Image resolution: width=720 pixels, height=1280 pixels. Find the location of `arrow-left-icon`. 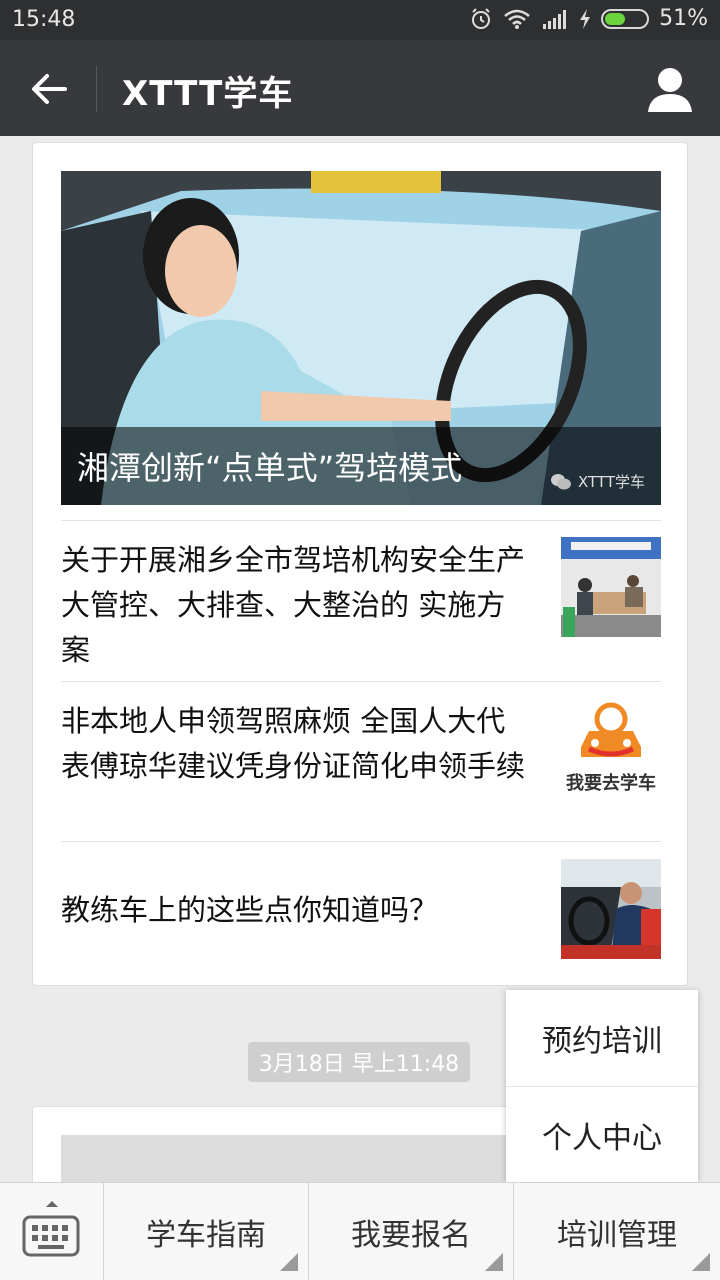

arrow-left-icon is located at coordinates (49, 89).